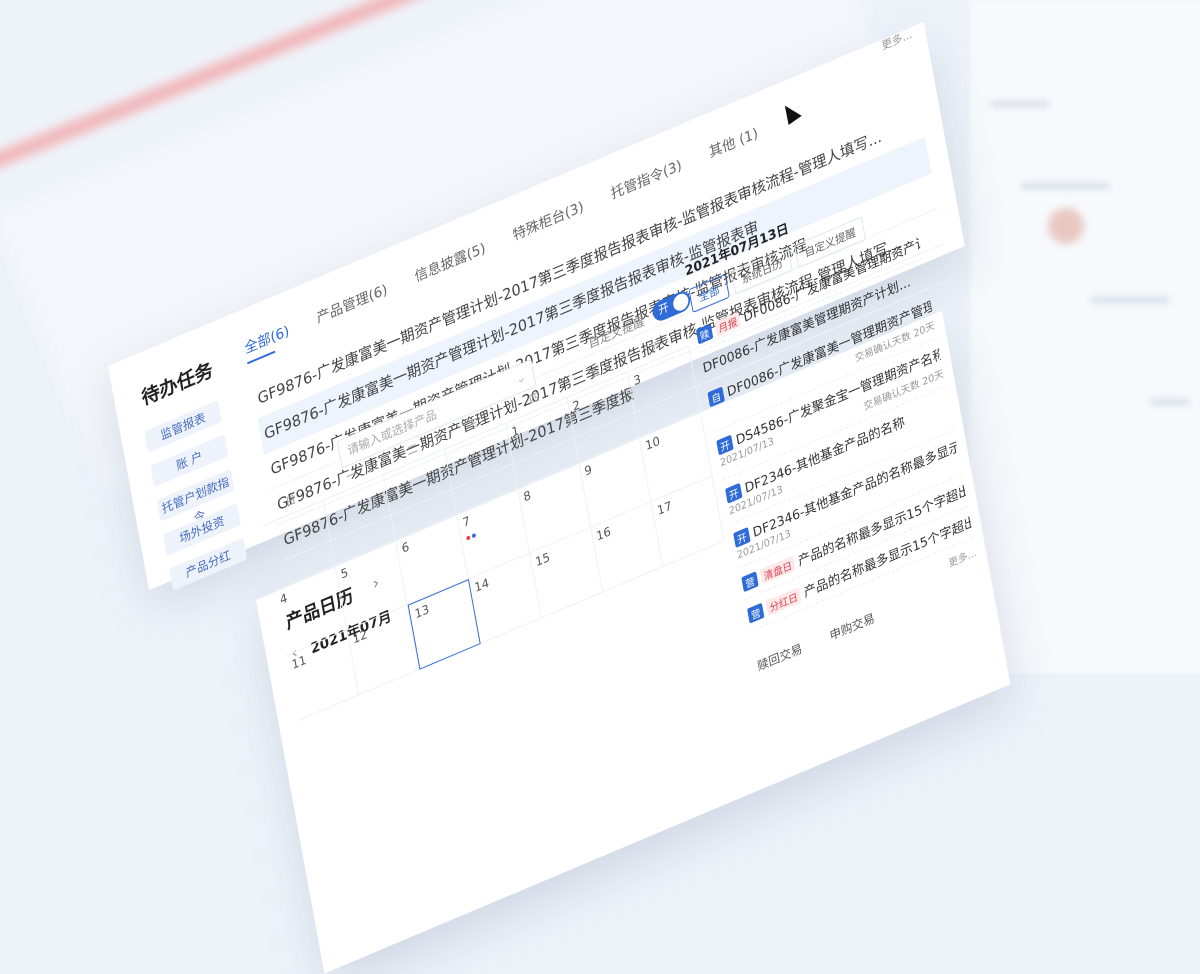 This screenshot has height=974, width=1200. I want to click on tab-custody-instruction: 托管指令(3), so click(646, 179).